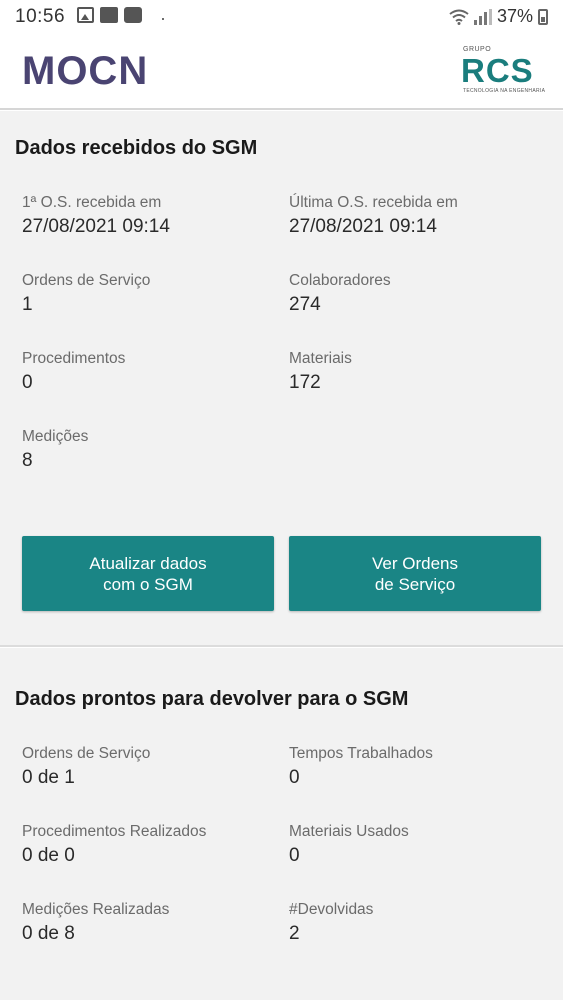  What do you see at coordinates (482, 16) in the screenshot?
I see `signal-icon` at bounding box center [482, 16].